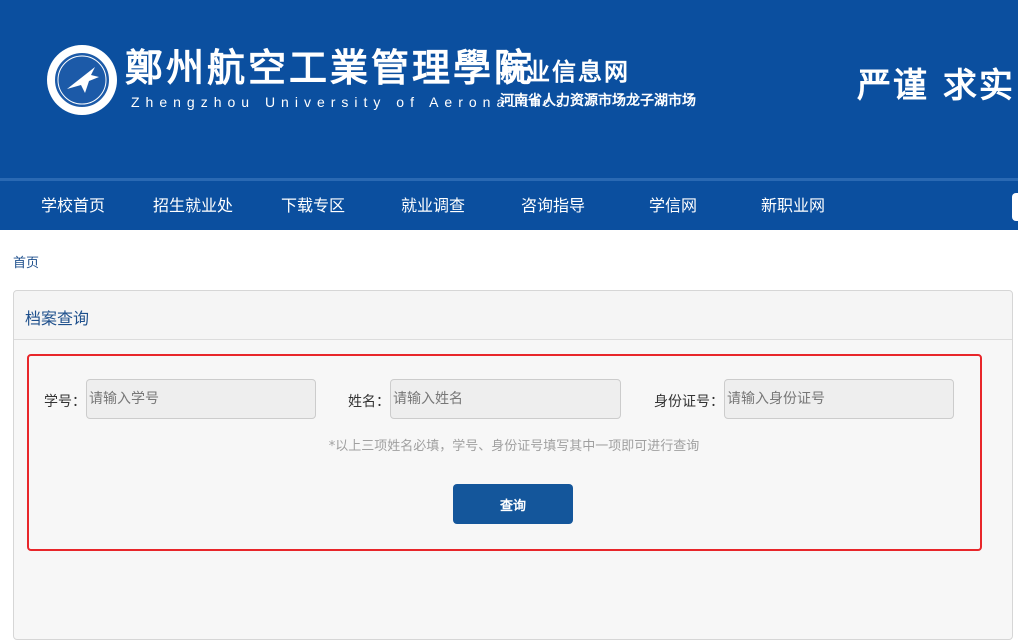 Image resolution: width=1018 pixels, height=640 pixels. I want to click on student-id-input, so click(201, 399).